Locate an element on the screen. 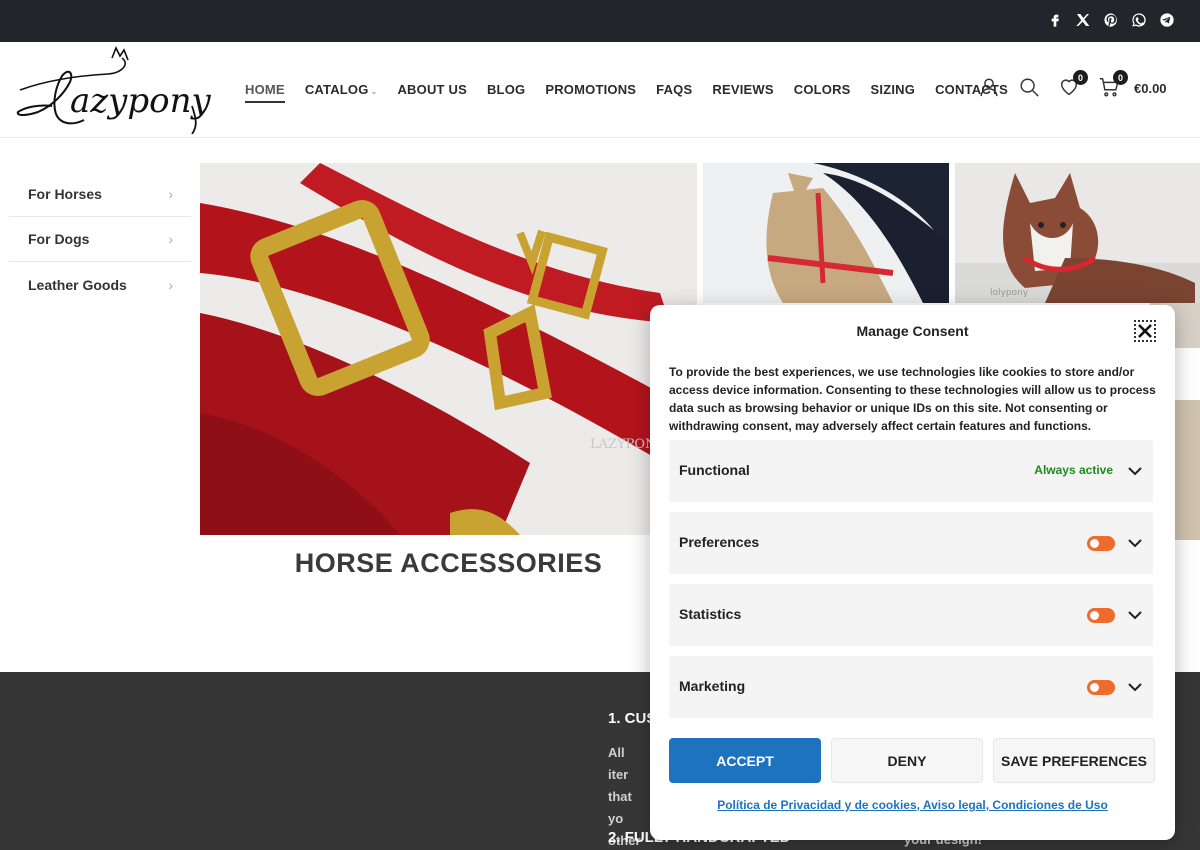 This screenshot has width=1200, height=850. statistics-toggle is located at coordinates (1101, 615).